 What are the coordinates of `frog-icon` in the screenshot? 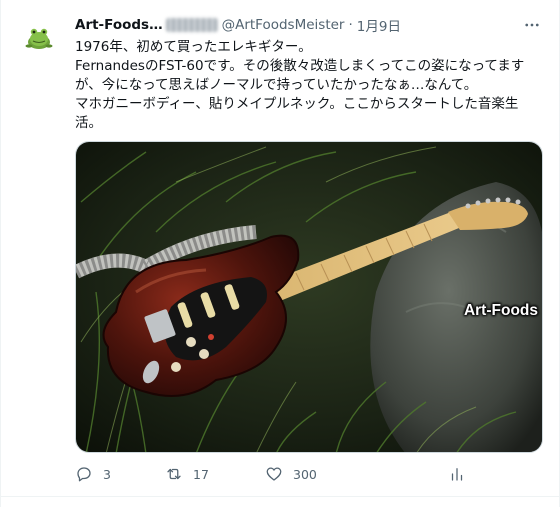 It's located at (39, 38).